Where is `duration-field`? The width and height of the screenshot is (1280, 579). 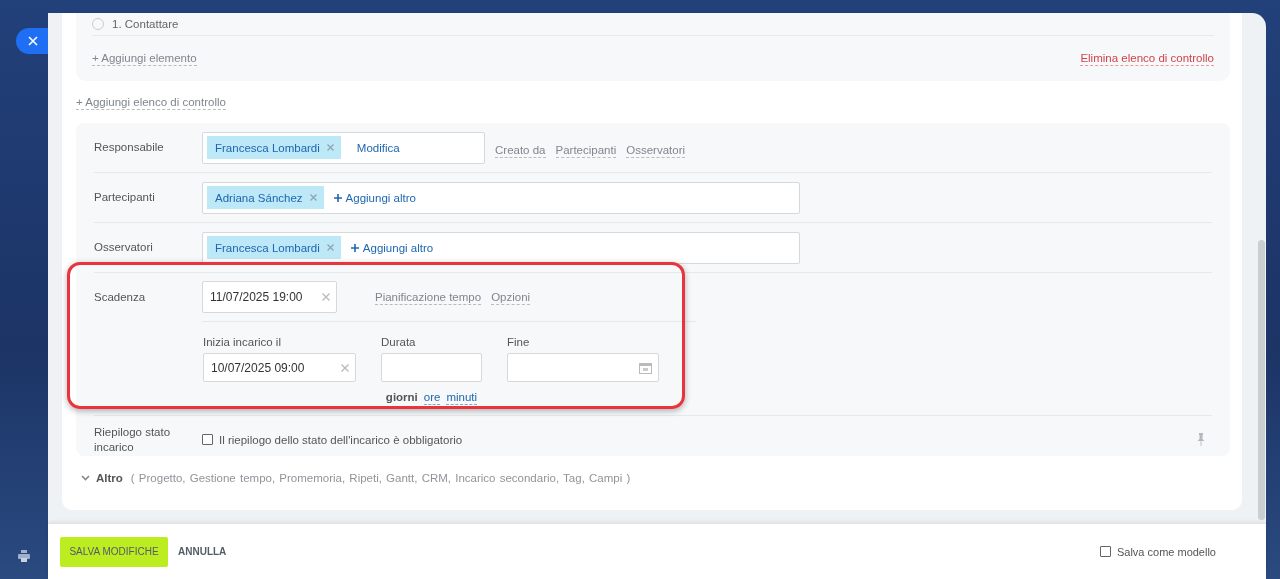
duration-field is located at coordinates (431, 367).